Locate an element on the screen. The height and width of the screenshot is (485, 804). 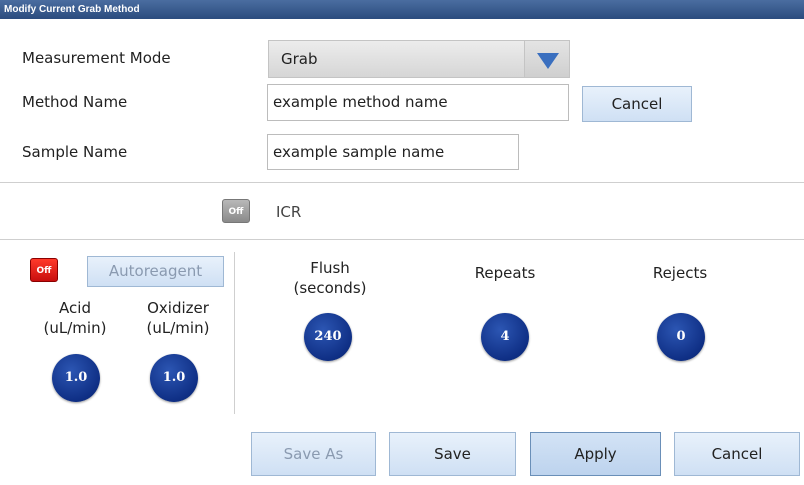
save-button: Save is located at coordinates (452, 454).